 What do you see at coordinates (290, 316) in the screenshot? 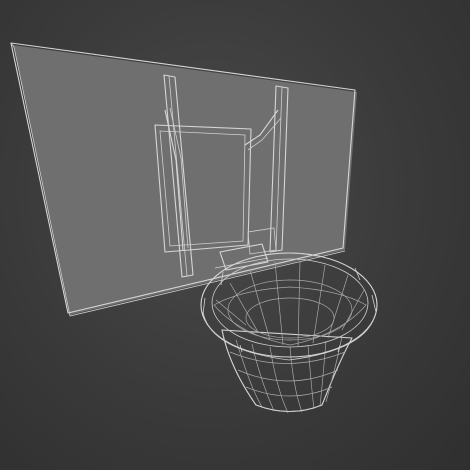
I see `rim-inner-cone` at bounding box center [290, 316].